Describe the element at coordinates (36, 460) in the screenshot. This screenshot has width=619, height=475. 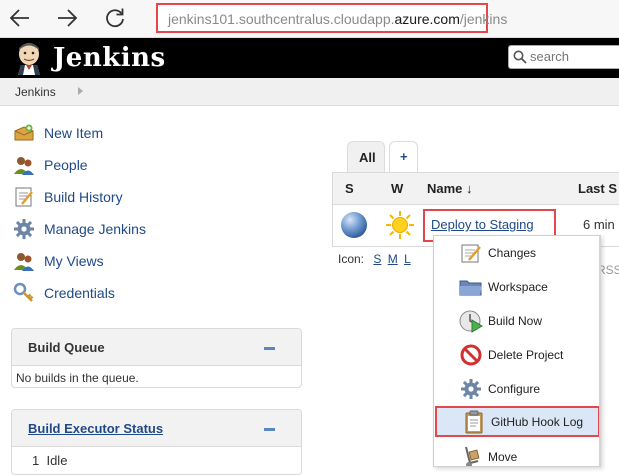
I see `executor-index: 1` at that location.